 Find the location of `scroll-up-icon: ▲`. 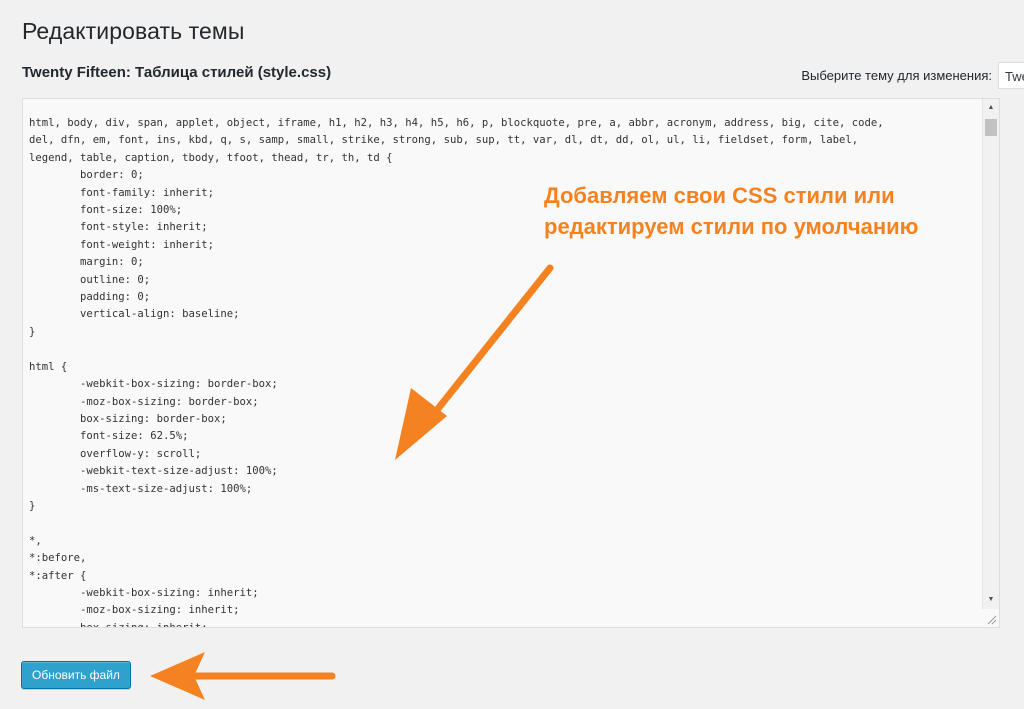

scroll-up-icon: ▲ is located at coordinates (991, 108).